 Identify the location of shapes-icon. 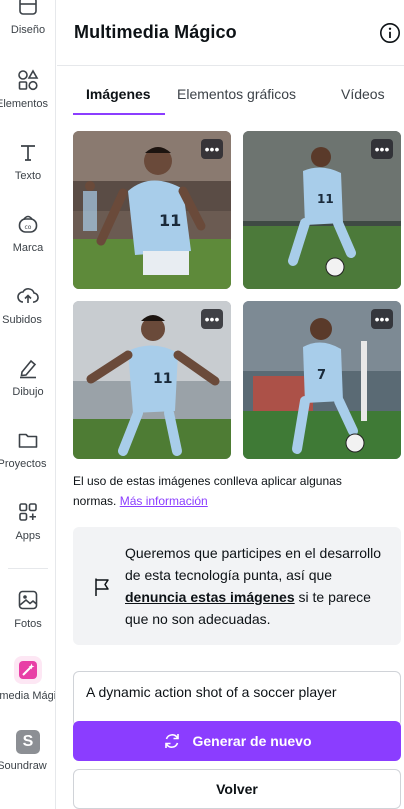
(28, 80).